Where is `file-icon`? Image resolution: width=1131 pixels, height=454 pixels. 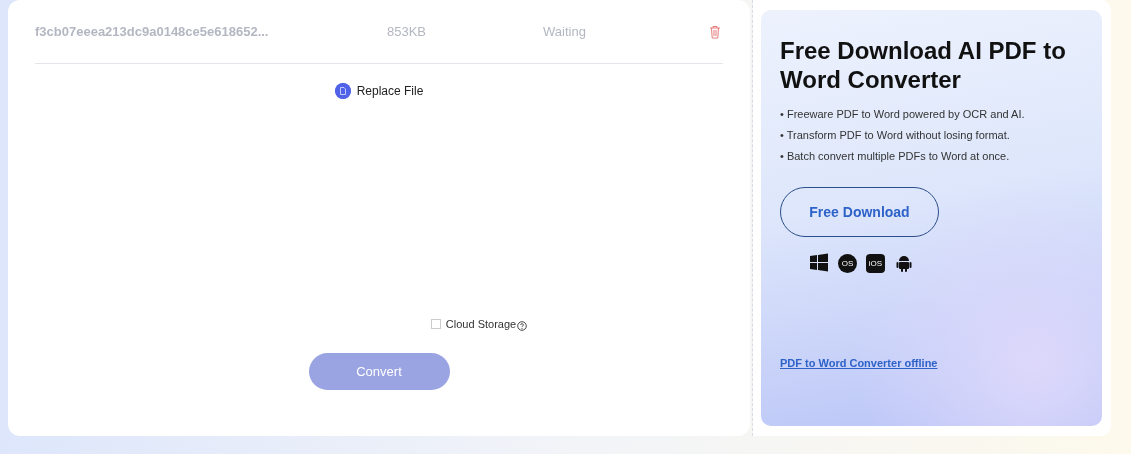 file-icon is located at coordinates (342, 91).